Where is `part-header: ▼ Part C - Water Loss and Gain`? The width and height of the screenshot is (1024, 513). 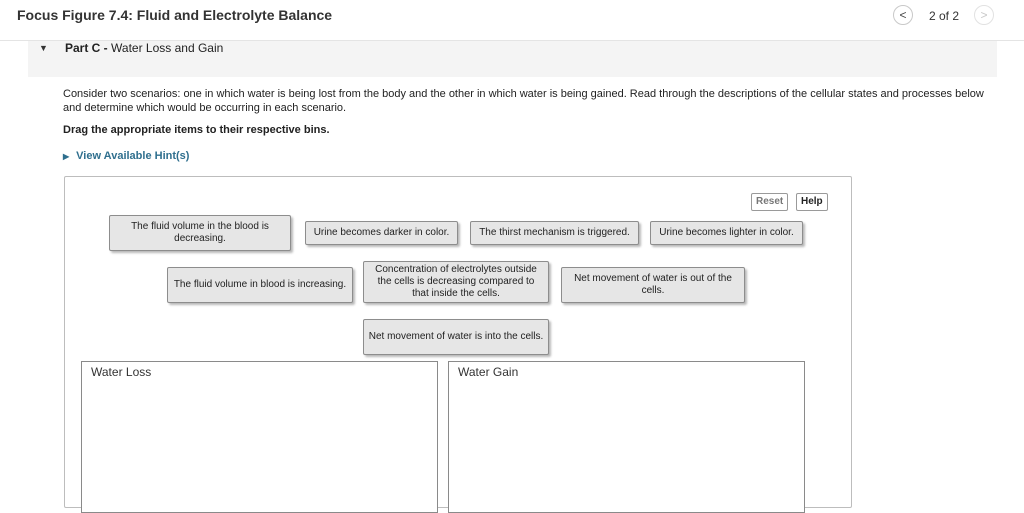
part-header: ▼ Part C - Water Loss and Gain is located at coordinates (512, 59).